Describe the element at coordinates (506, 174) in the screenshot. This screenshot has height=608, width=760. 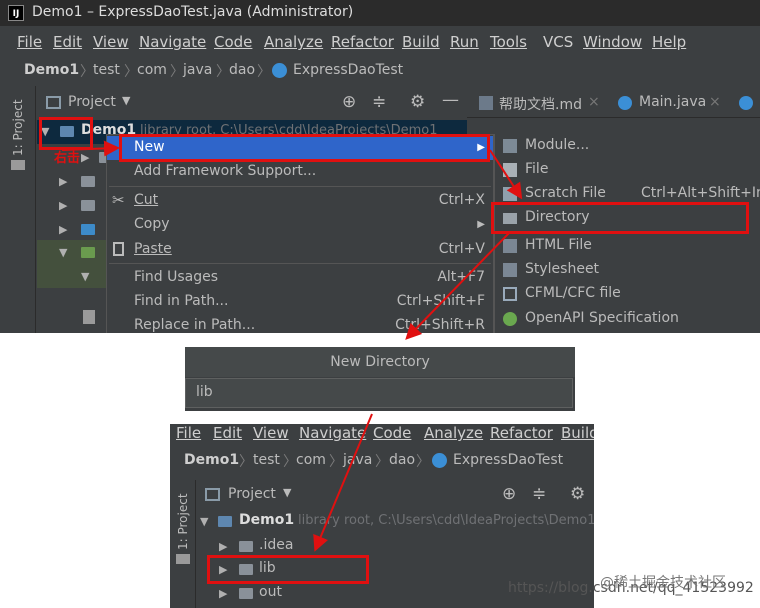
I see `arrow-to-directory` at that location.